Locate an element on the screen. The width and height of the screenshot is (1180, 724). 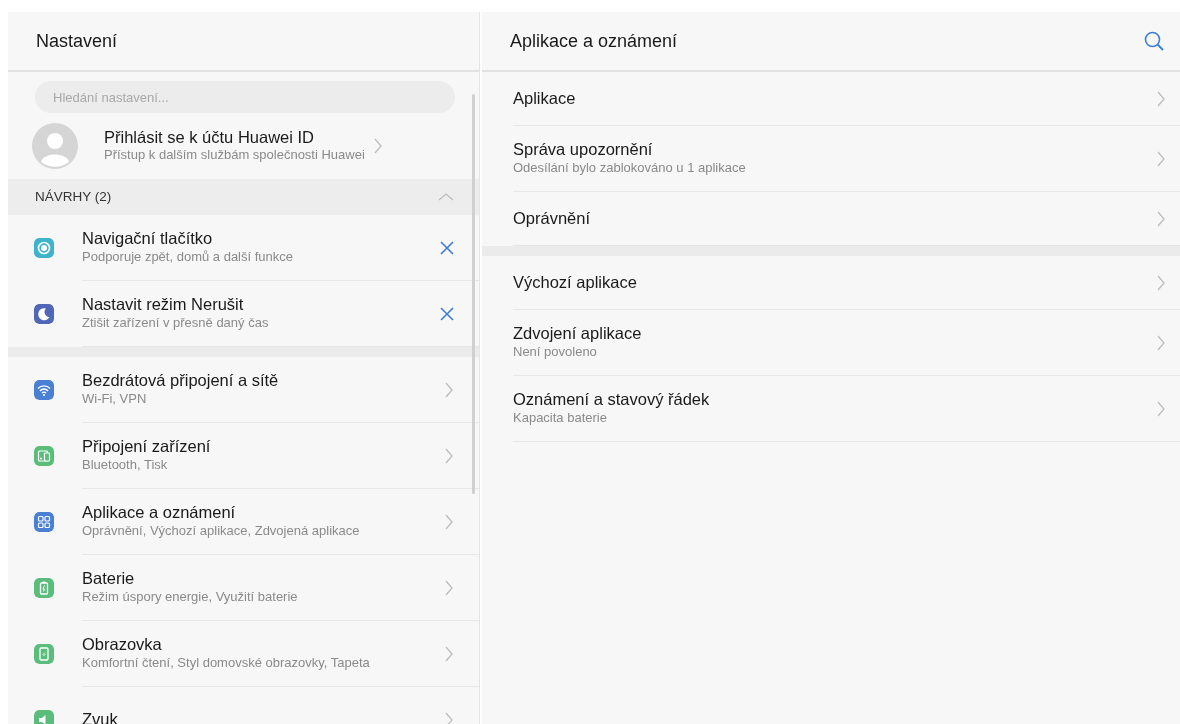
item-subtitle: Oprávnění, Výchozí aplikace, Zdvojená aplikace is located at coordinates (221, 531).